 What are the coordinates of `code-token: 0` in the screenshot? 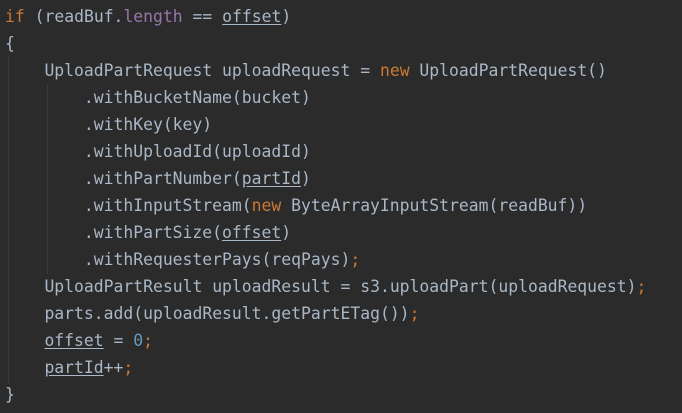 It's located at (138, 340).